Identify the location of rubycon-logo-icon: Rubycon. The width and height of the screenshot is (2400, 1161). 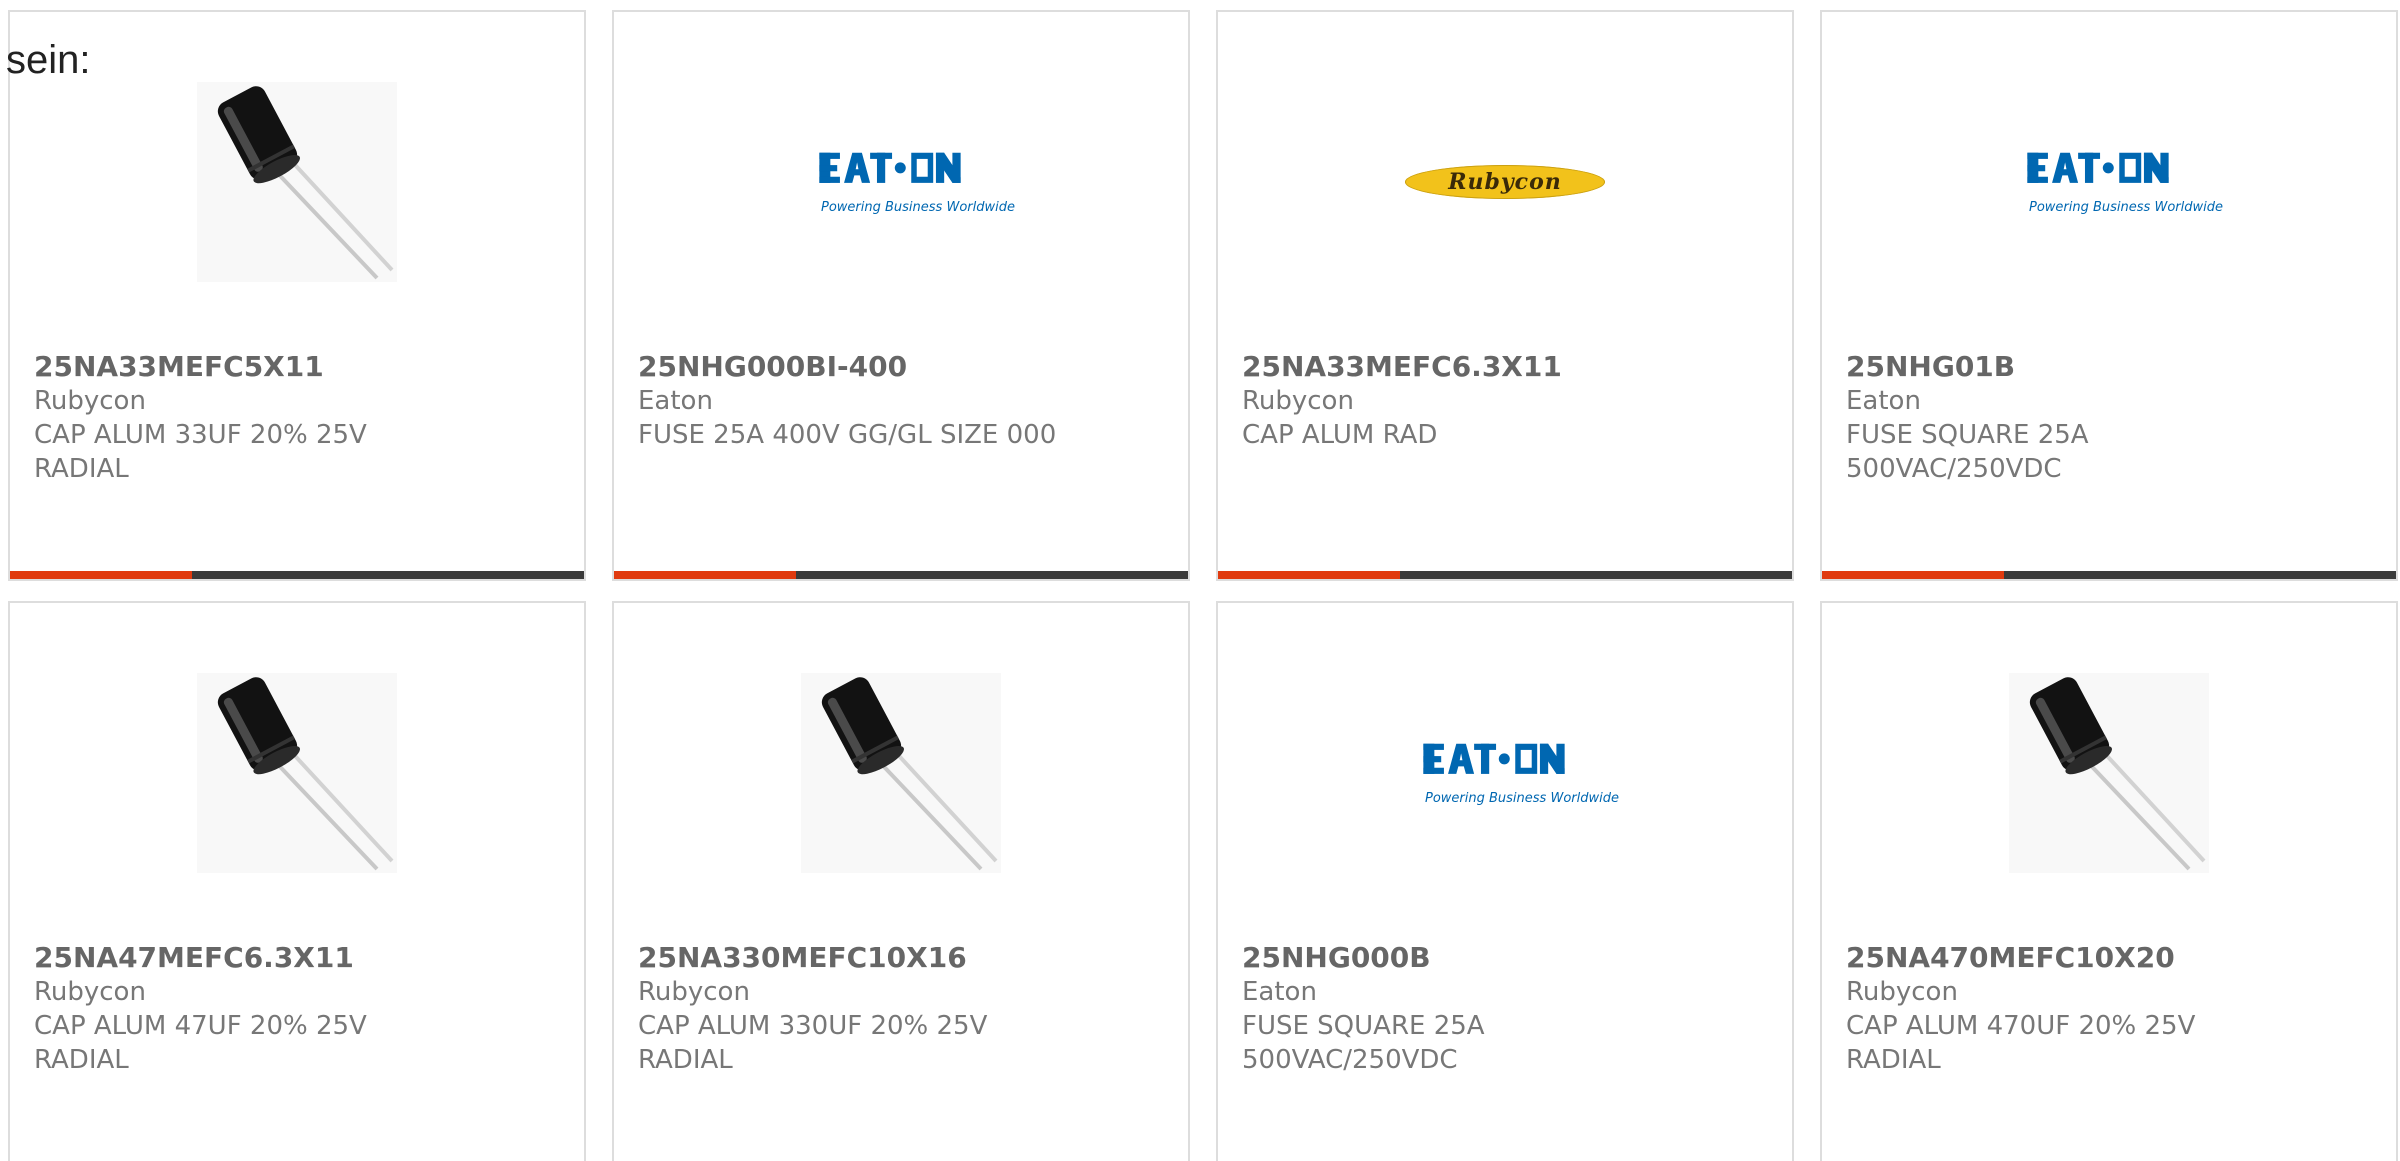
(1505, 182).